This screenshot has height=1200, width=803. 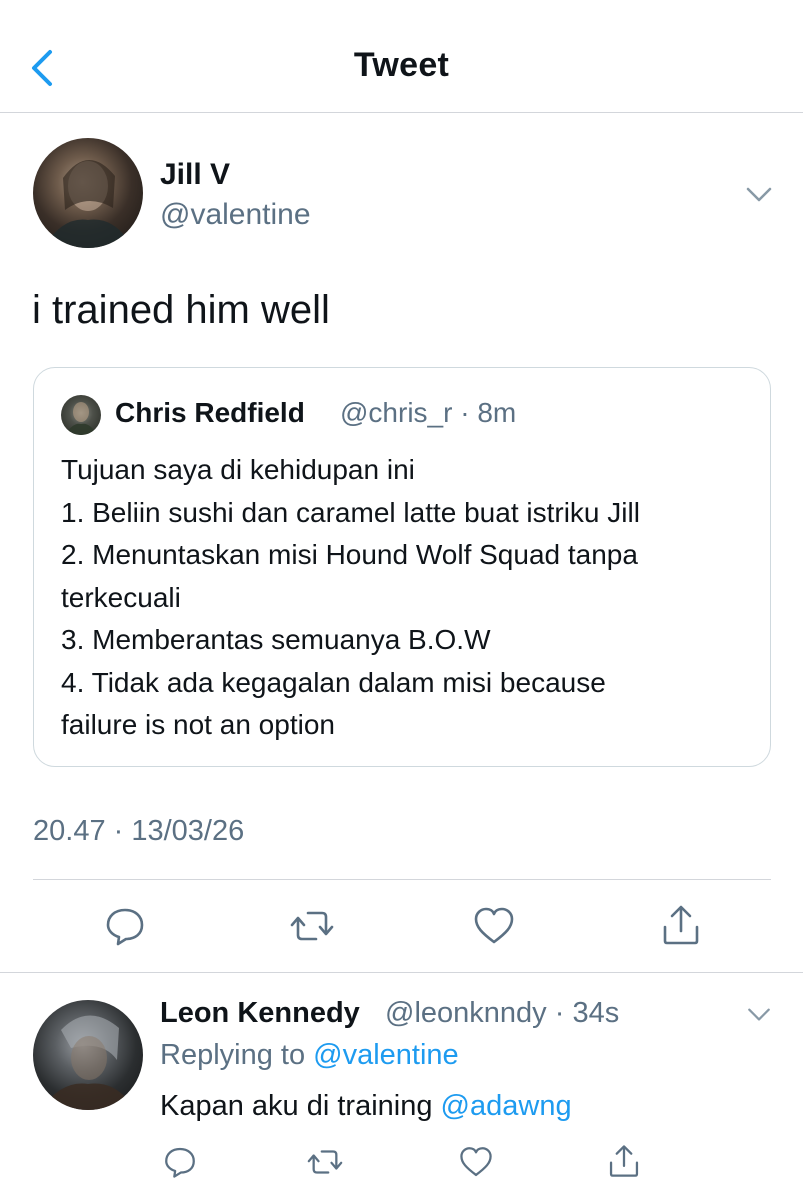 I want to click on share-button, so click(x=681, y=927).